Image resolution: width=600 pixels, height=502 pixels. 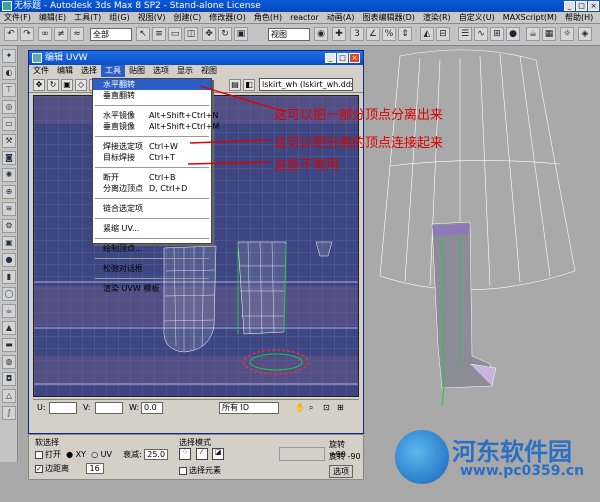 I want to click on uv-radio: ○, so click(x=94, y=454).